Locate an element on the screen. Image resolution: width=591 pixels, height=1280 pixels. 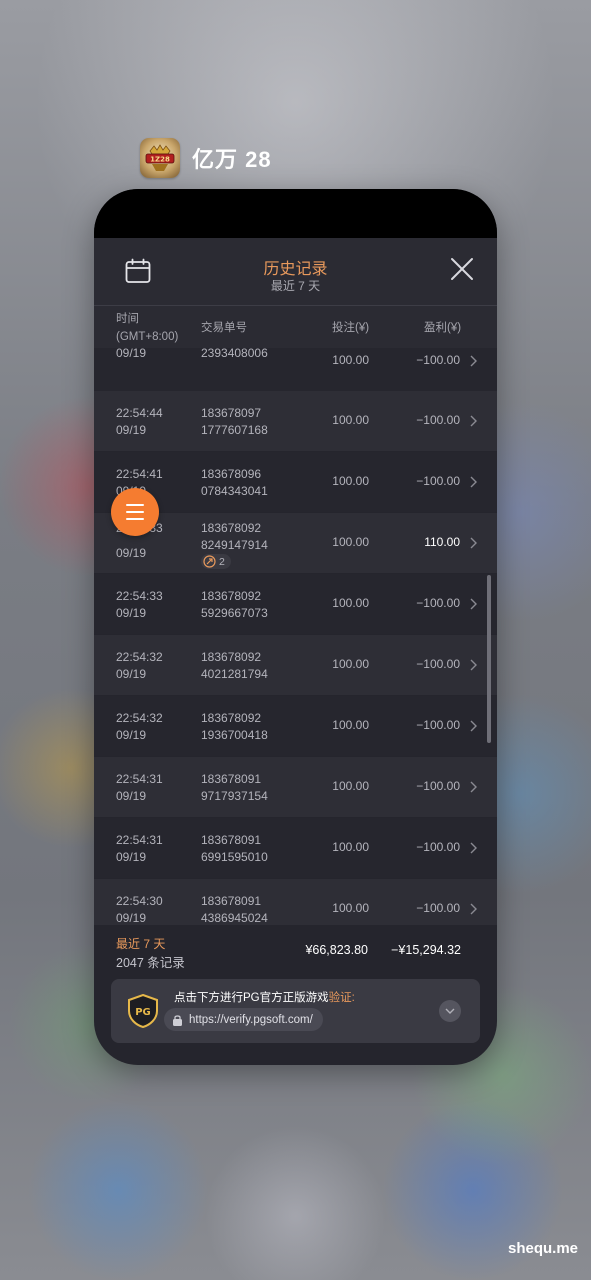
history-header: 历史记录 最近 7 天 is located at coordinates (295, 272).